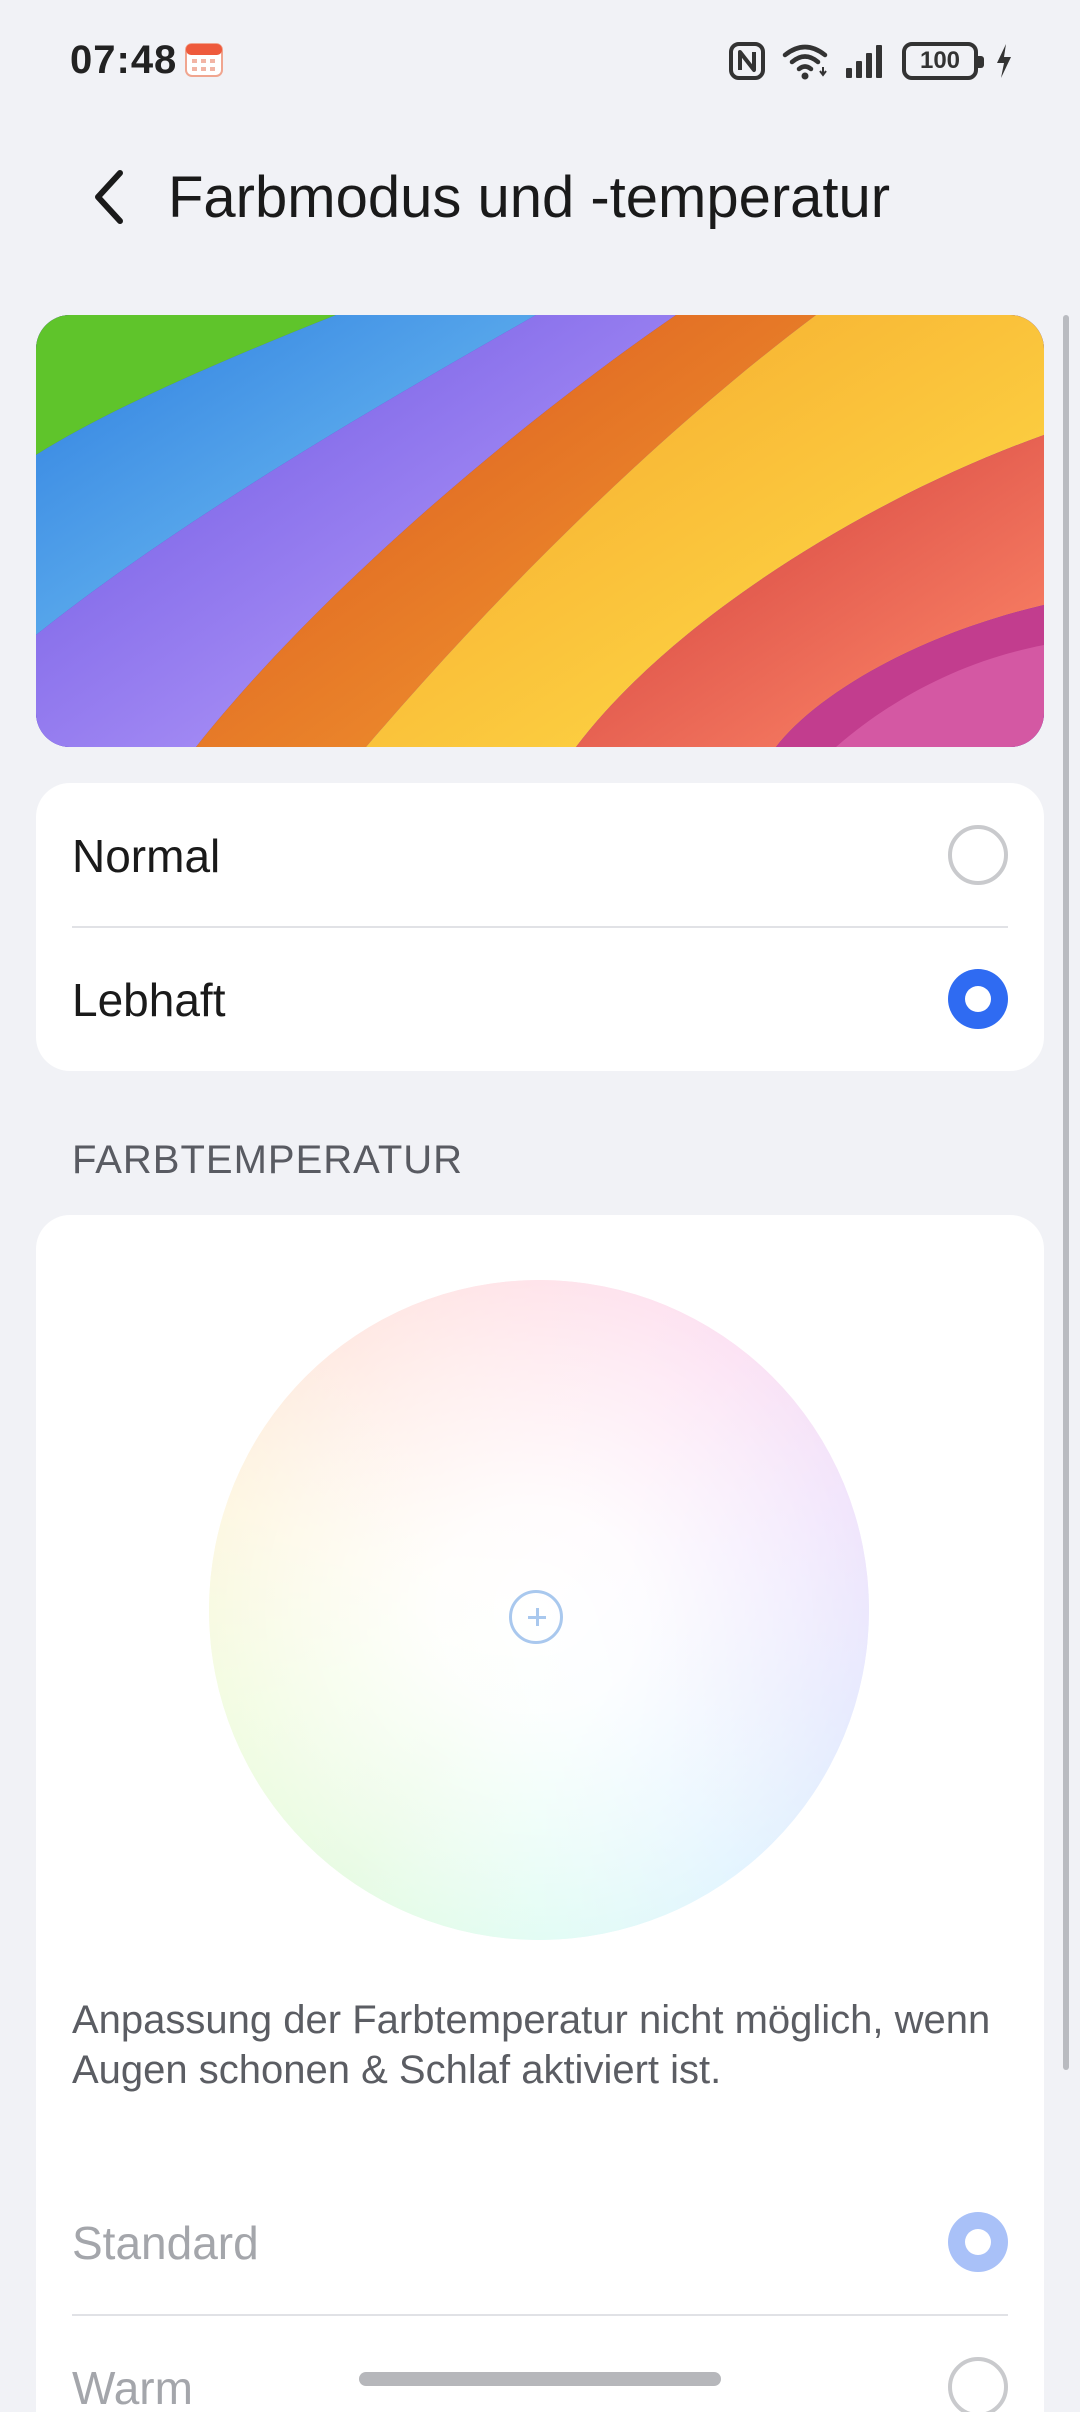 The image size is (1080, 2412). Describe the element at coordinates (268, 1160) in the screenshot. I see `section-title-color-temperature: FARBTEMPERATUR` at that location.